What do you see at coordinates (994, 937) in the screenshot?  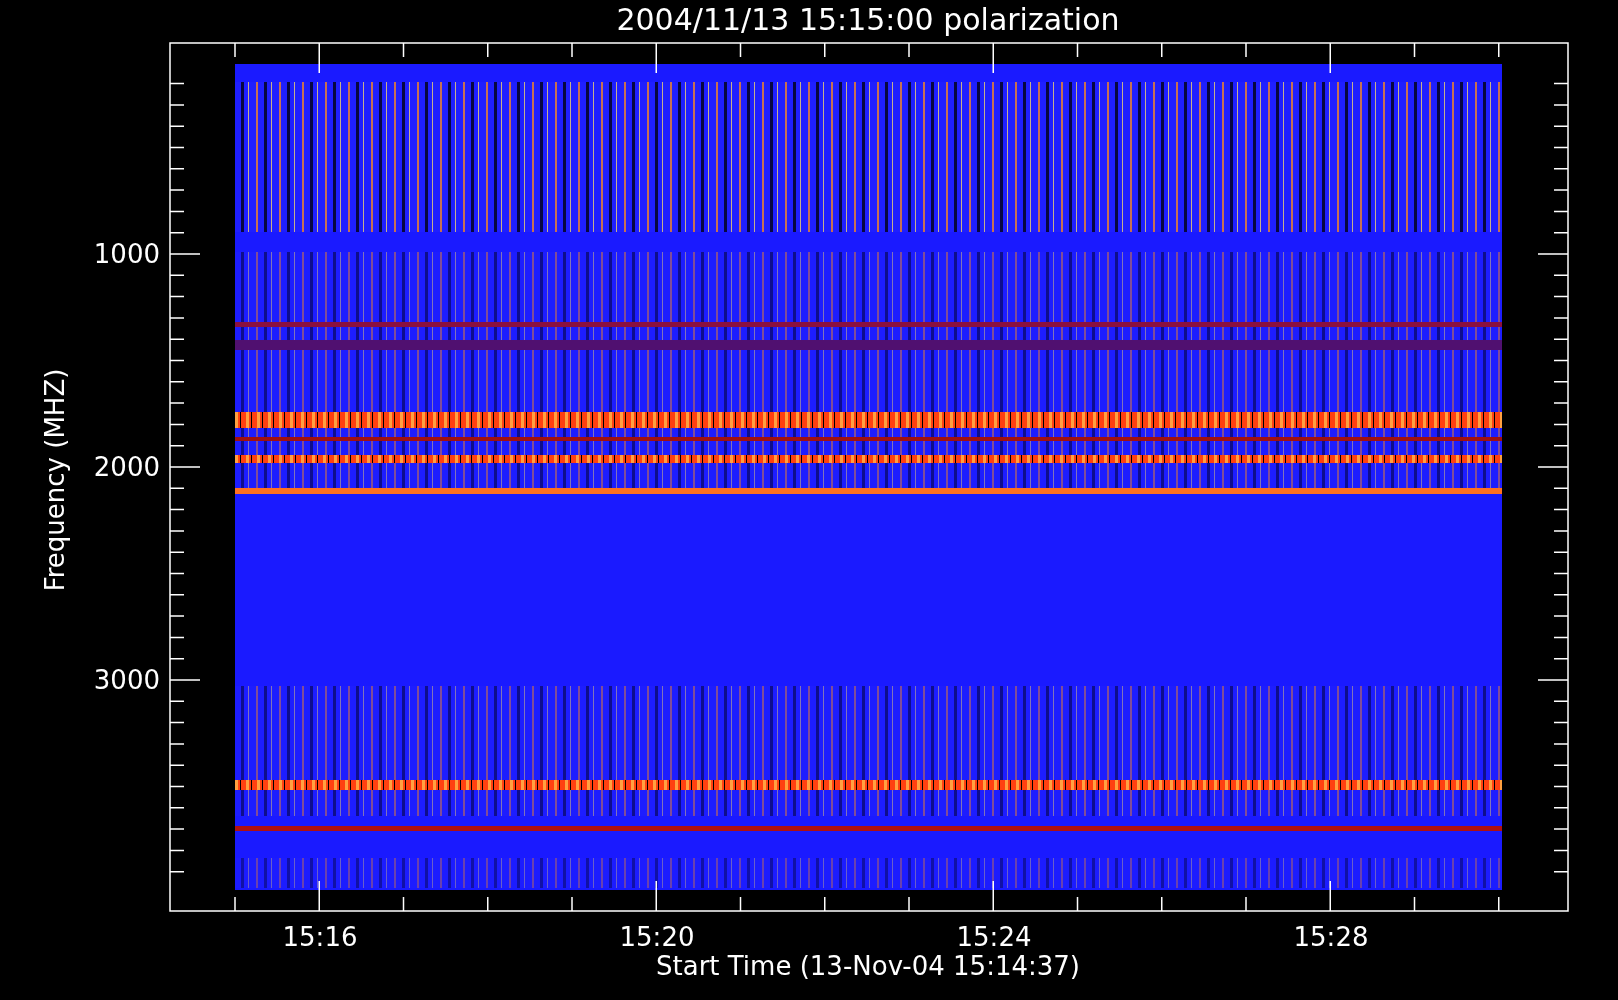 I see `x-tick-label: 15:24` at bounding box center [994, 937].